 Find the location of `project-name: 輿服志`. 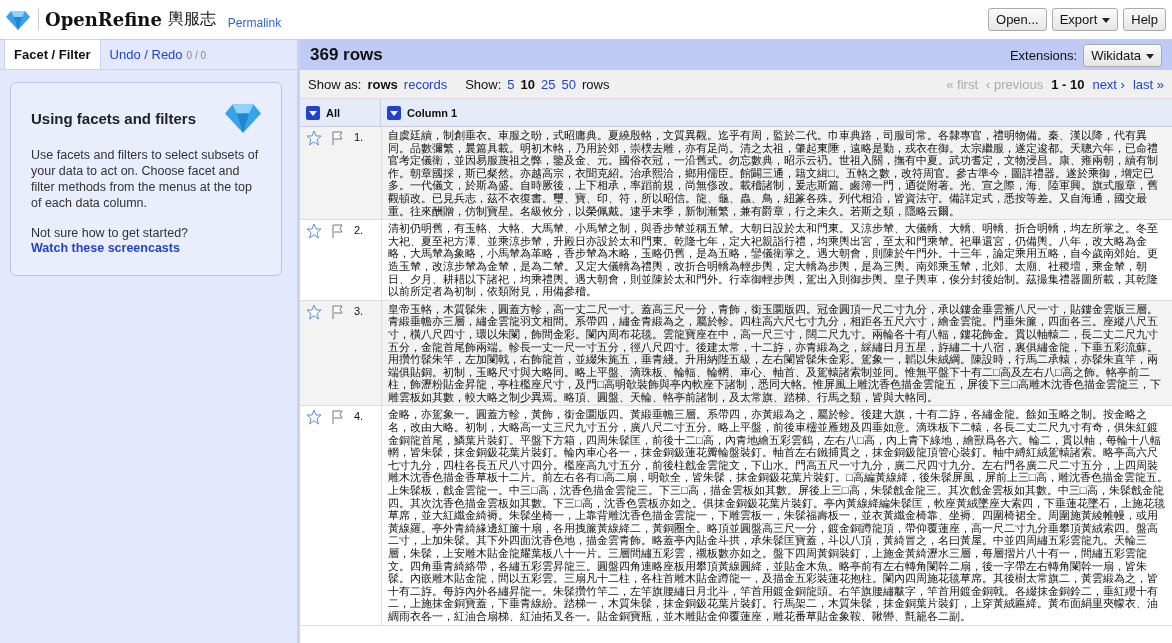

project-name: 輿服志 is located at coordinates (191, 19).